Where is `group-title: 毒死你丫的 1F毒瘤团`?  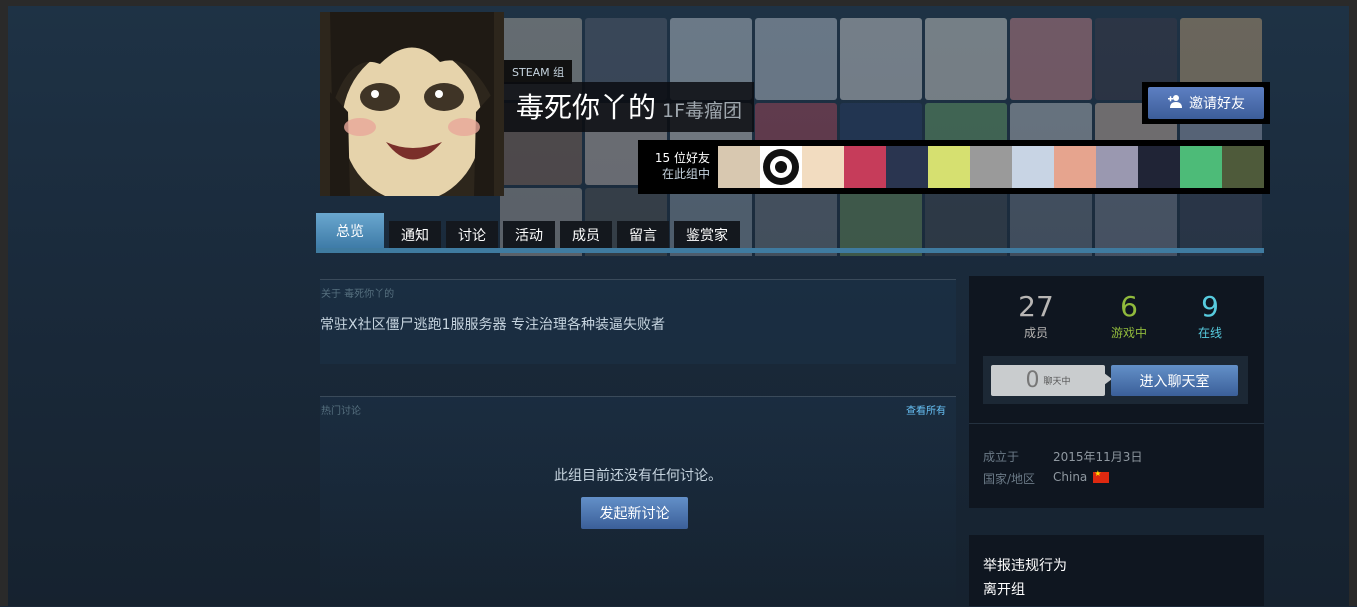 group-title: 毒死你丫的 1F毒瘤团 is located at coordinates (629, 107).